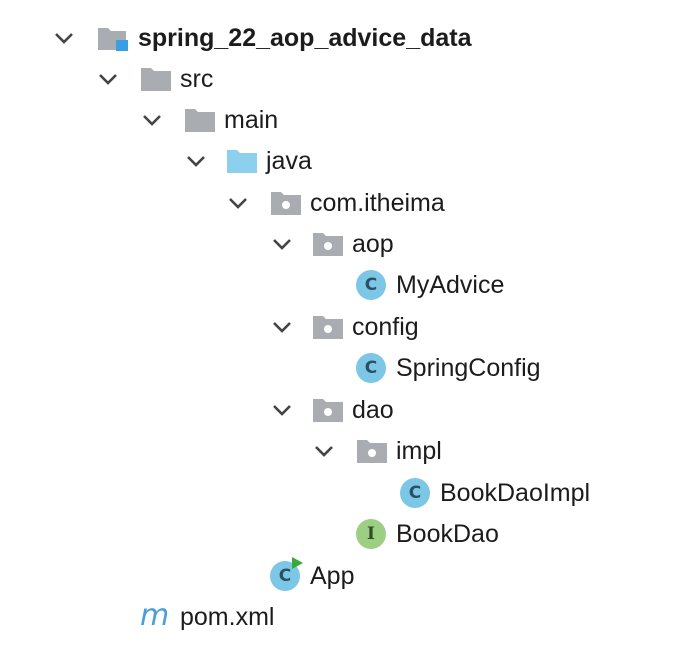 The height and width of the screenshot is (660, 684). What do you see at coordinates (297, 563) in the screenshot?
I see `run-marker-icon` at bounding box center [297, 563].